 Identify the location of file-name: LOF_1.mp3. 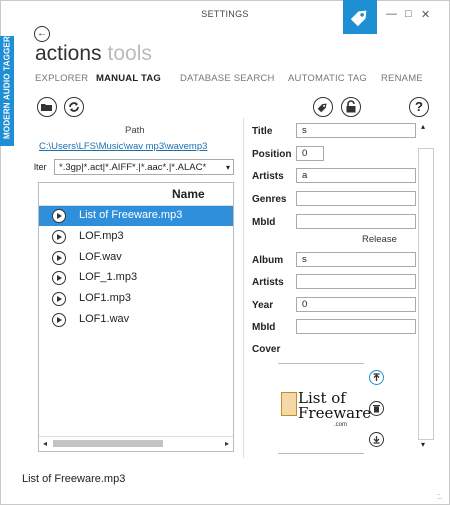
(108, 277).